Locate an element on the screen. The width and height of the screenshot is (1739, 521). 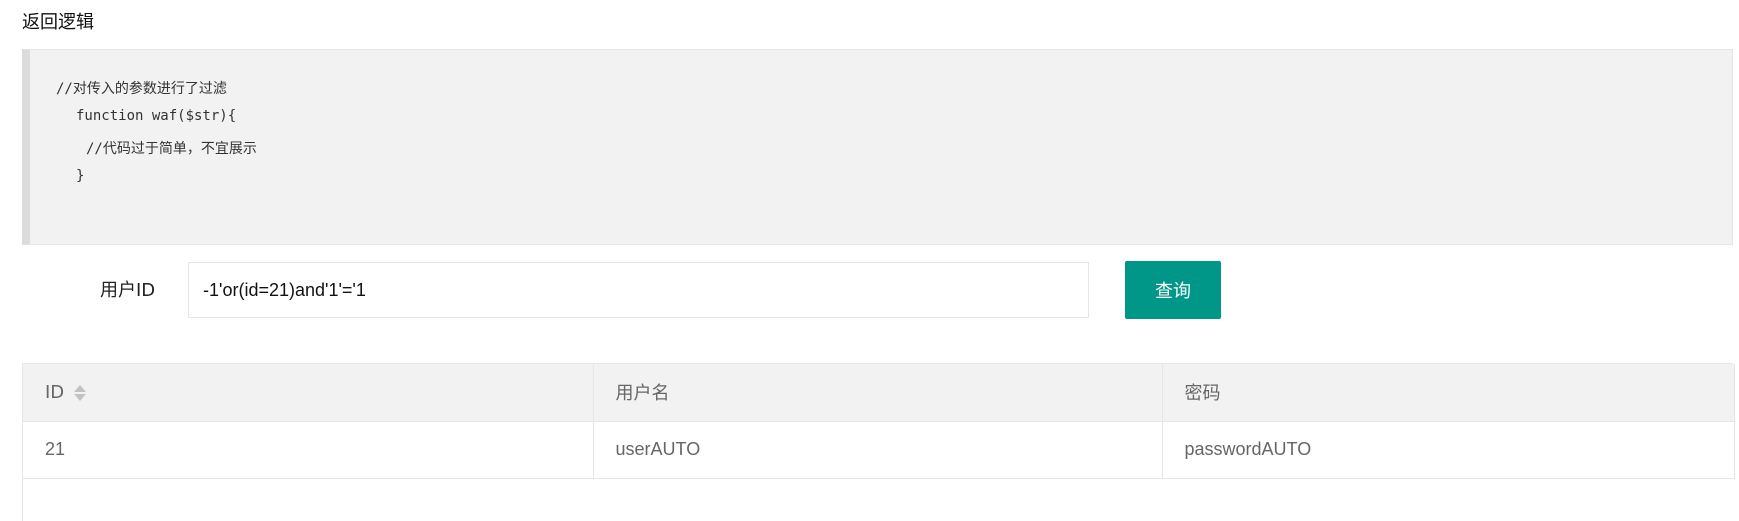
column-header-password: 密码 is located at coordinates (1448, 393).